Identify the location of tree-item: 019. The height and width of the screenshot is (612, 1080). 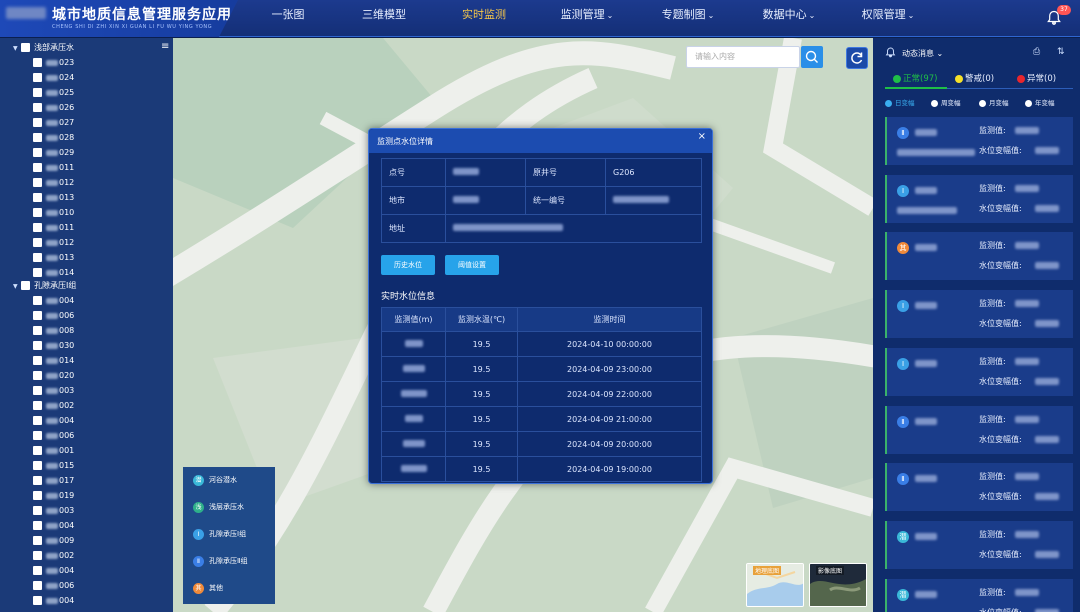
(53, 496).